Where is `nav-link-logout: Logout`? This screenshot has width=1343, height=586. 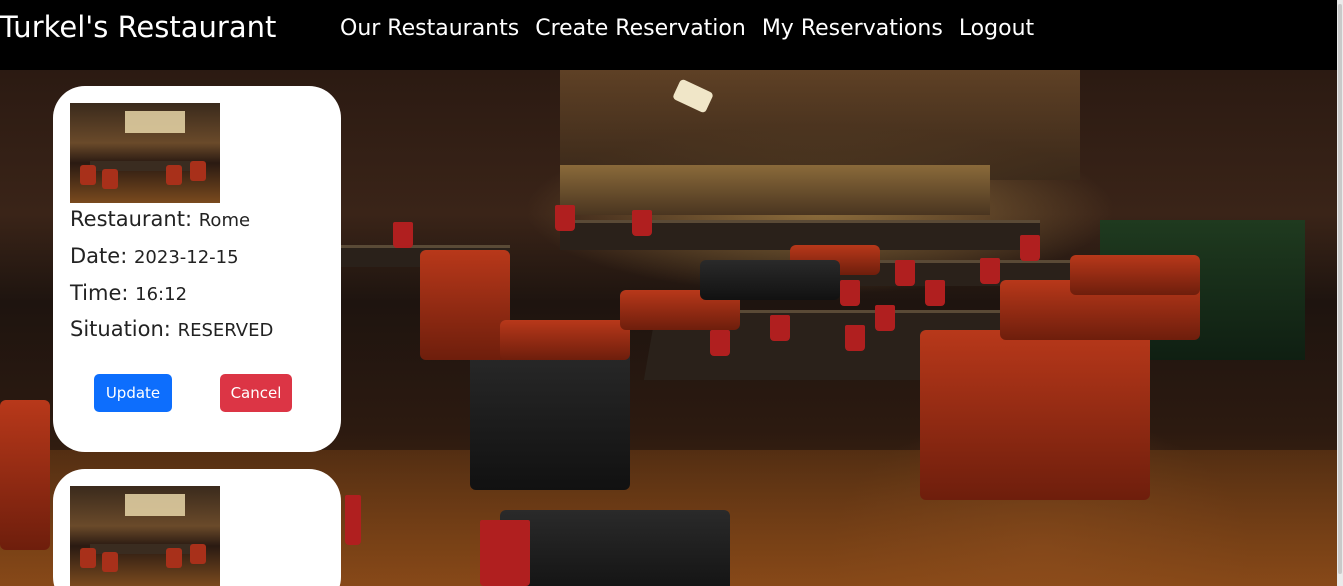
nav-link-logout: Logout is located at coordinates (996, 28).